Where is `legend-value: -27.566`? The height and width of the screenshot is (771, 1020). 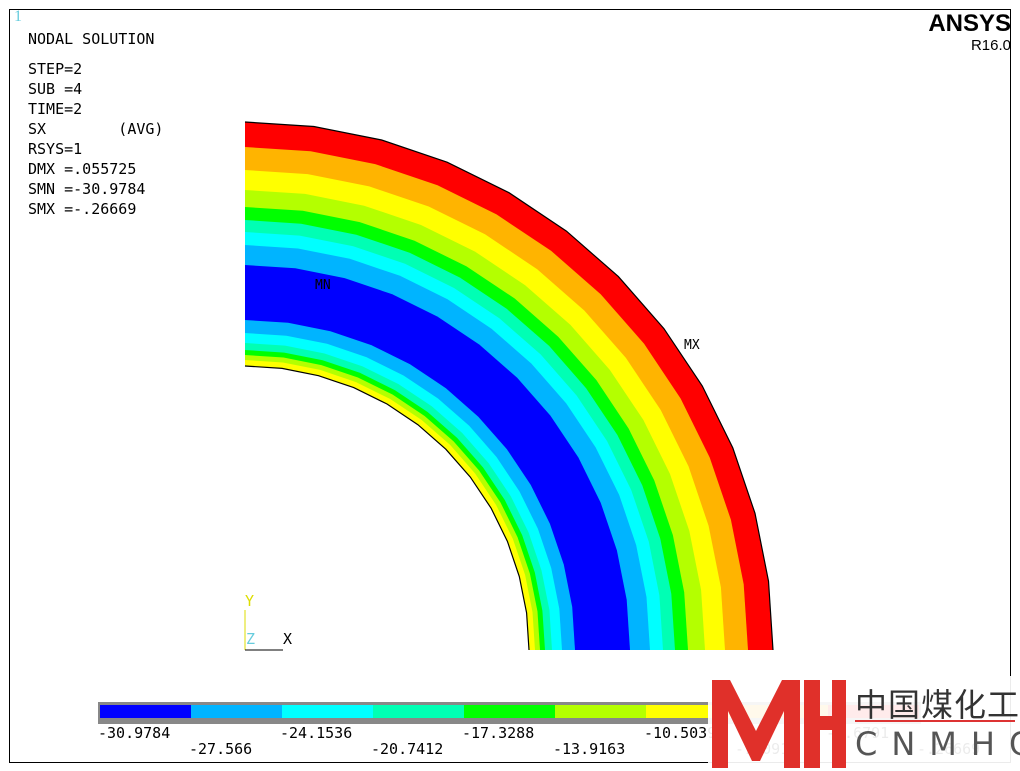
legend-value: -27.566 is located at coordinates (221, 749).